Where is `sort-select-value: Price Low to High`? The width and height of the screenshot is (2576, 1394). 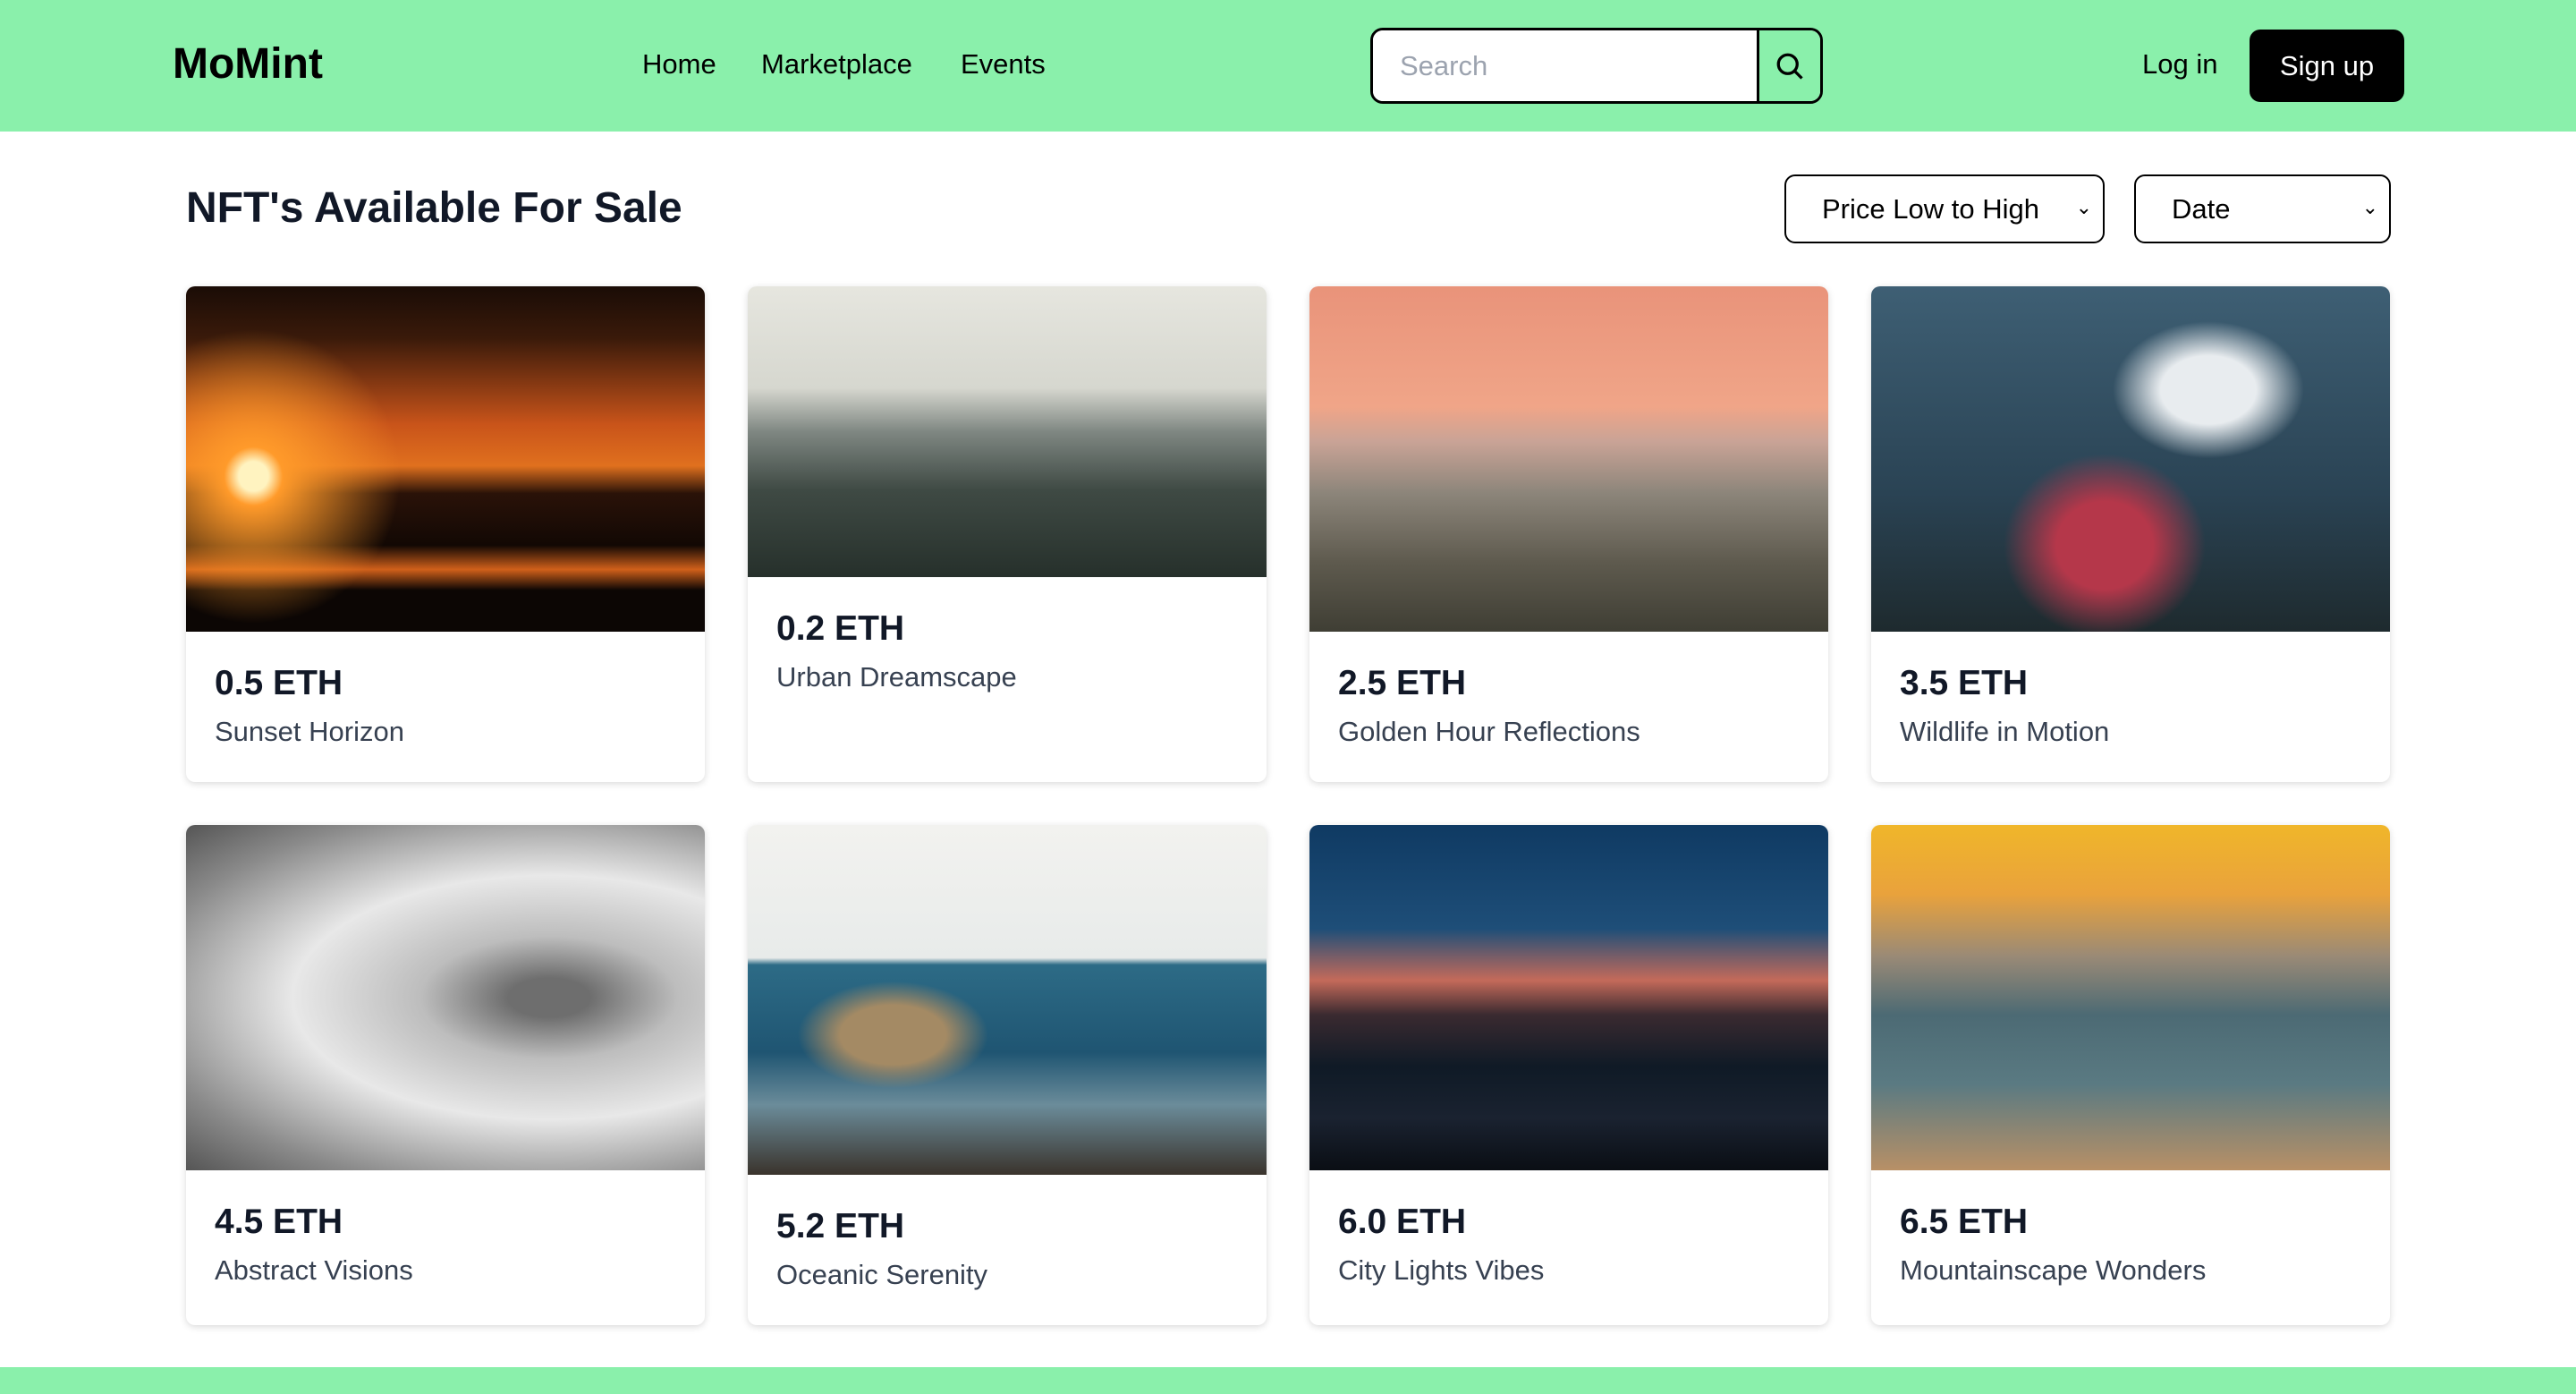 sort-select-value: Price Low to High is located at coordinates (1930, 208).